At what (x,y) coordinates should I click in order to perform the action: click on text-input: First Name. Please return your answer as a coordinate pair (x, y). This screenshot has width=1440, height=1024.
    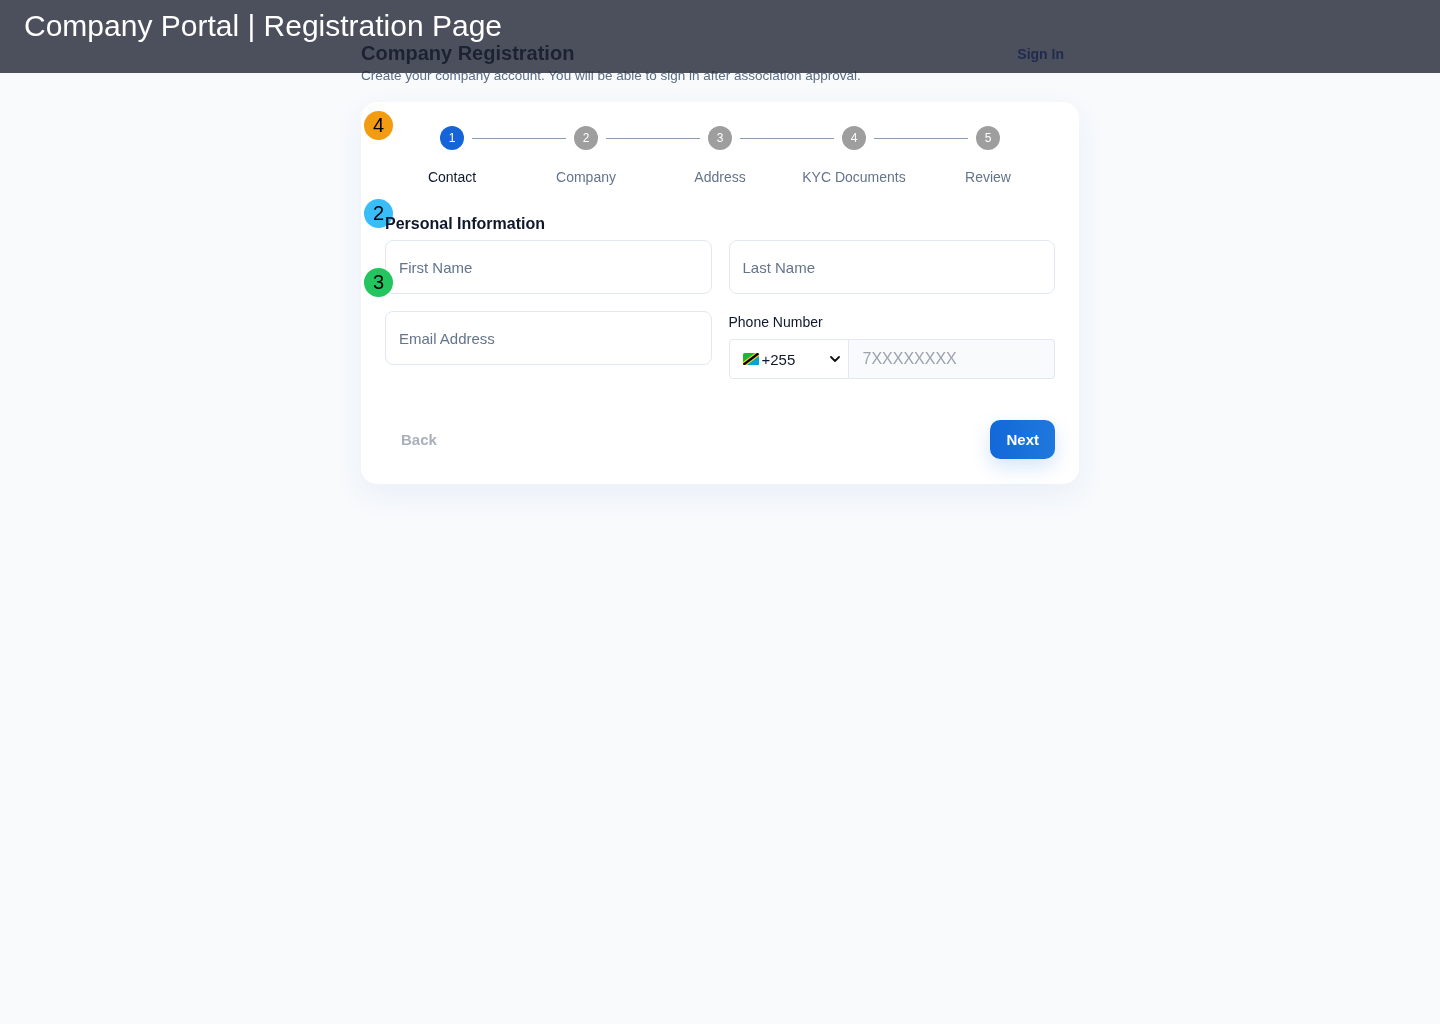
    Looking at the image, I should click on (548, 267).